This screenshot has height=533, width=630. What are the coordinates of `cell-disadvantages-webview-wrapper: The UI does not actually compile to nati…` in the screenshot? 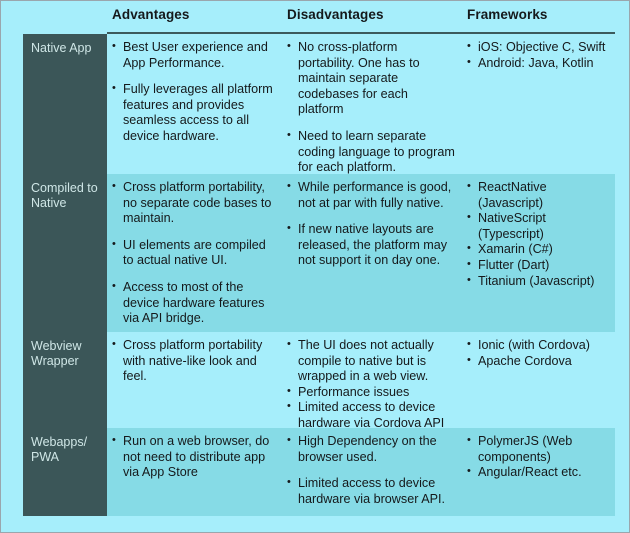 It's located at (372, 381).